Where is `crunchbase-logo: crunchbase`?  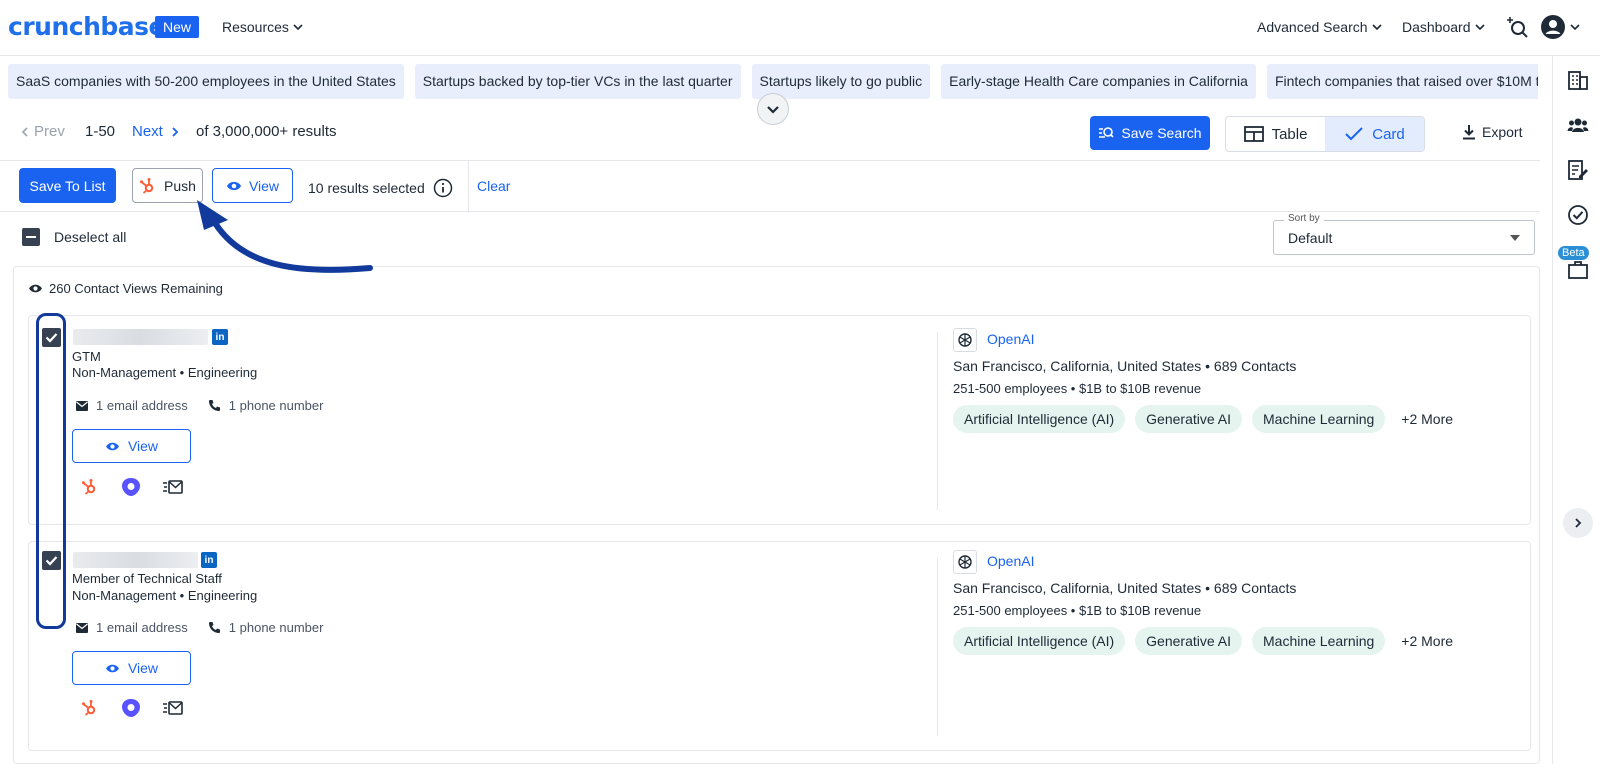 crunchbase-logo: crunchbase is located at coordinates (86, 26).